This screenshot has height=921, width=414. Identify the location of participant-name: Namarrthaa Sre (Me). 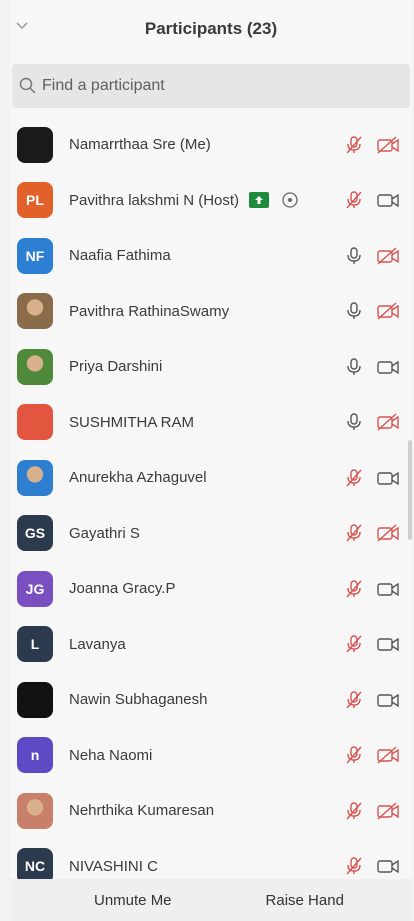
(140, 145).